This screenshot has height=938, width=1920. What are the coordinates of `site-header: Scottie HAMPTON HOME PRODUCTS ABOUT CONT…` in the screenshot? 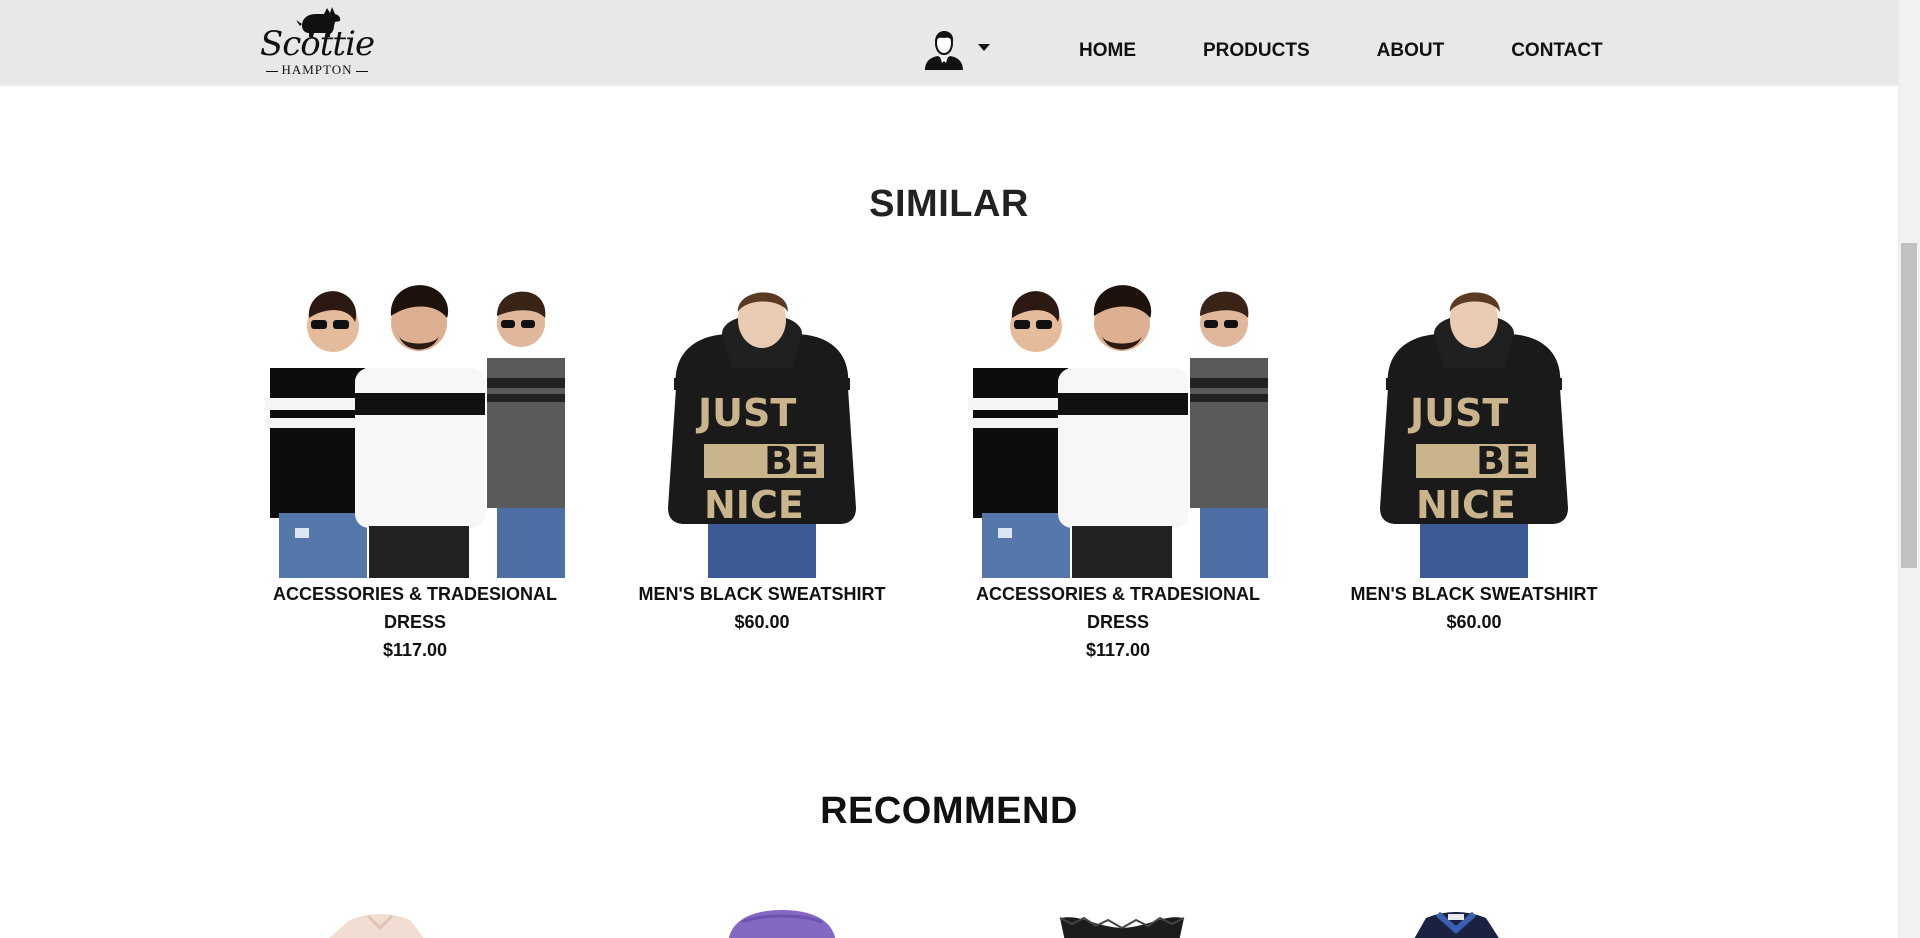 It's located at (949, 42).